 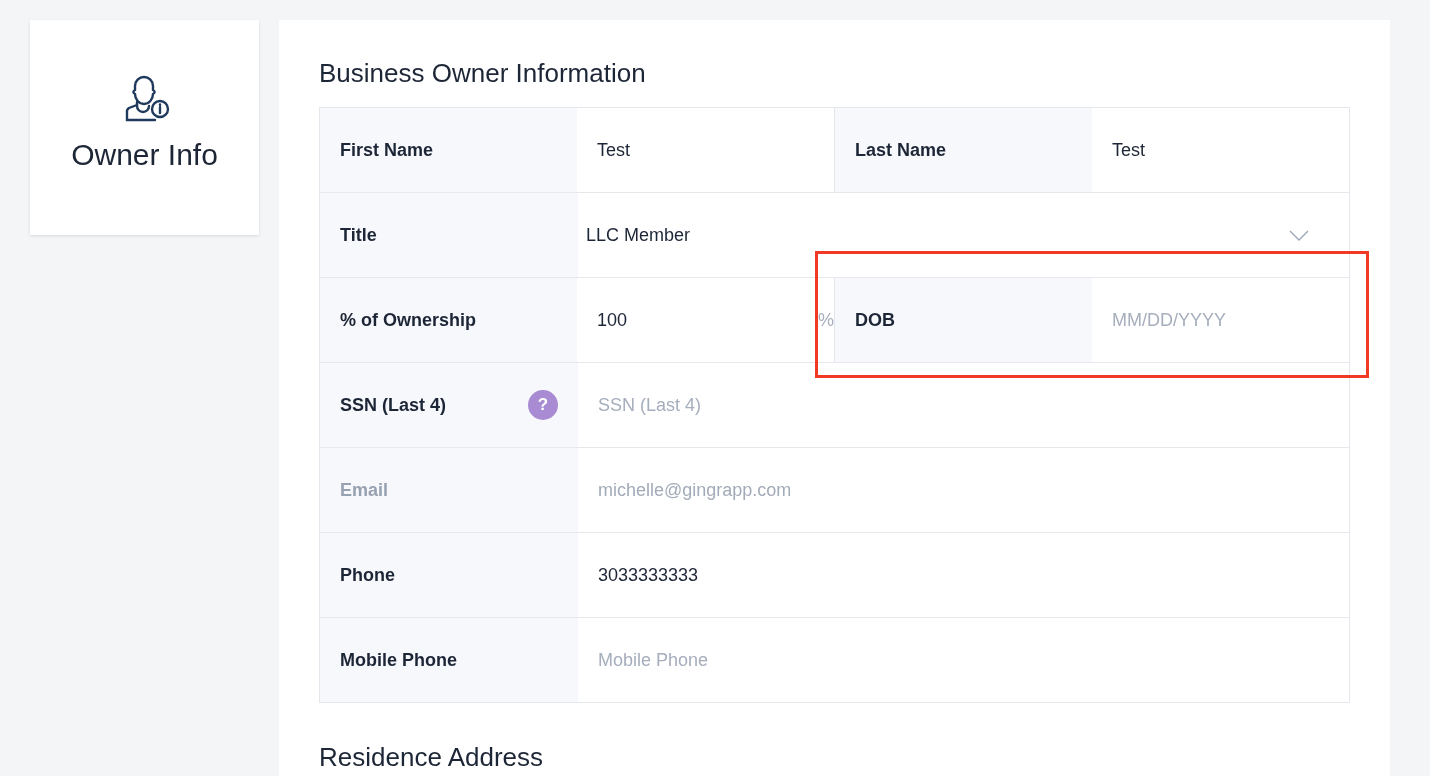 What do you see at coordinates (364, 490) in the screenshot?
I see `field-label: Email` at bounding box center [364, 490].